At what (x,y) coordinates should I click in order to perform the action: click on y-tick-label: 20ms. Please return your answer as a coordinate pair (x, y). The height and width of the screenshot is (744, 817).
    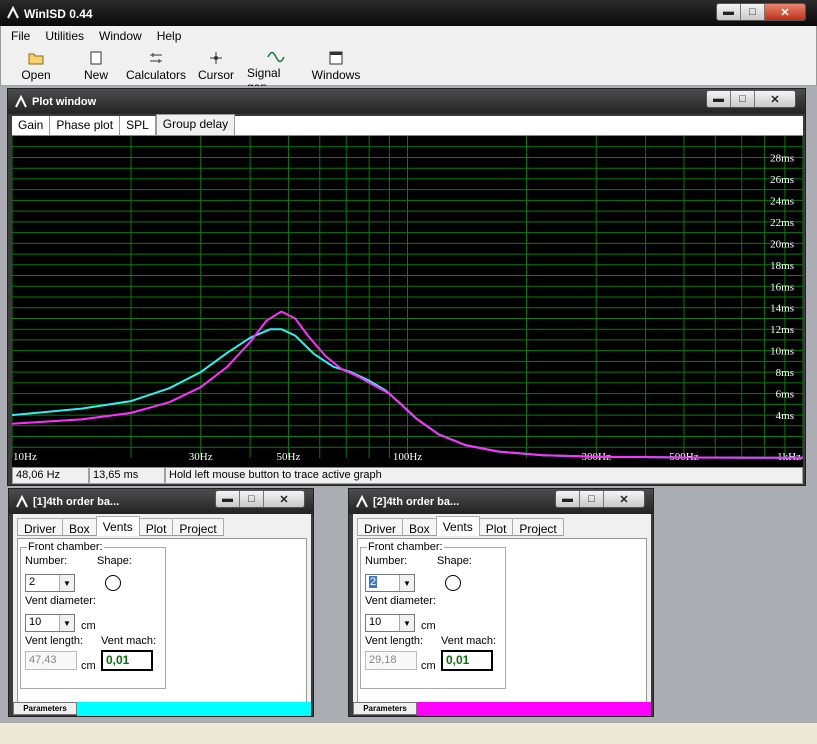
    Looking at the image, I should click on (782, 244).